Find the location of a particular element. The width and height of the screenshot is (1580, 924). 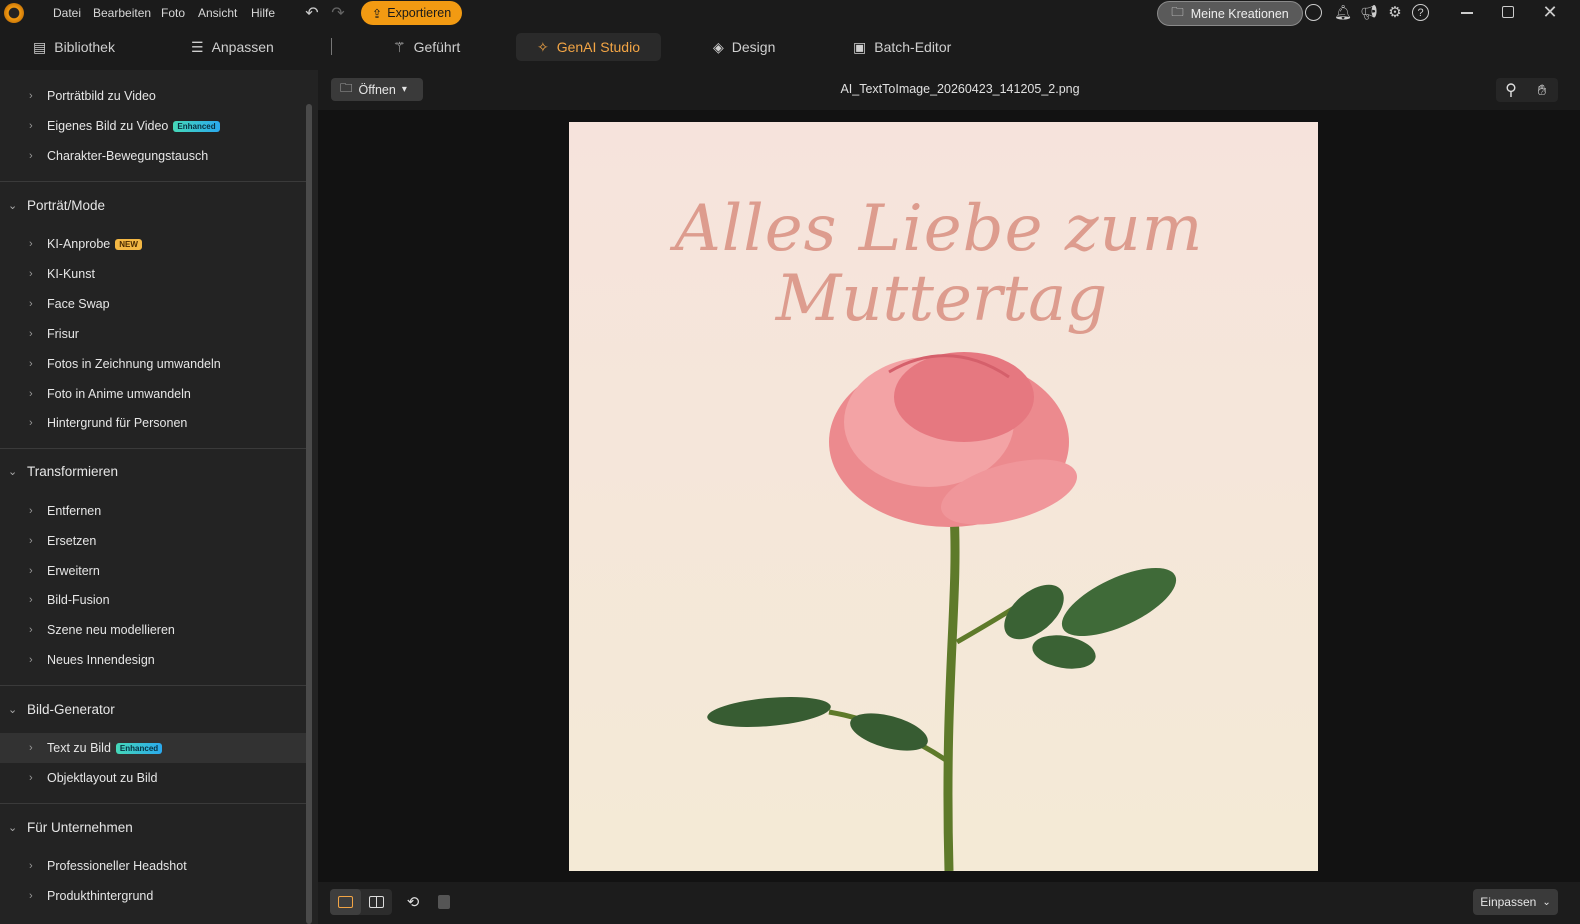

fit-zoom-dropdown: Einpassen ⌄ is located at coordinates (1515, 902).